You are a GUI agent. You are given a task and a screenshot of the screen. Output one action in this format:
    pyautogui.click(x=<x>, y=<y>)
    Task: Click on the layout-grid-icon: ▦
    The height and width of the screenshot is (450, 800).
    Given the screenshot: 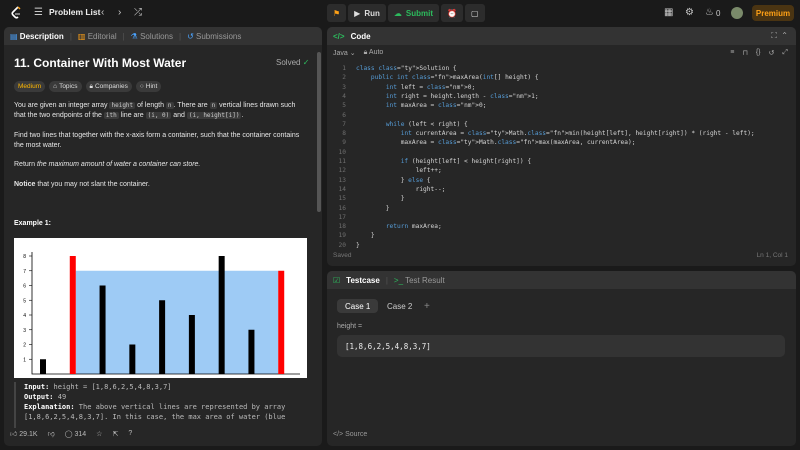 What is the action you would take?
    pyautogui.click(x=668, y=13)
    